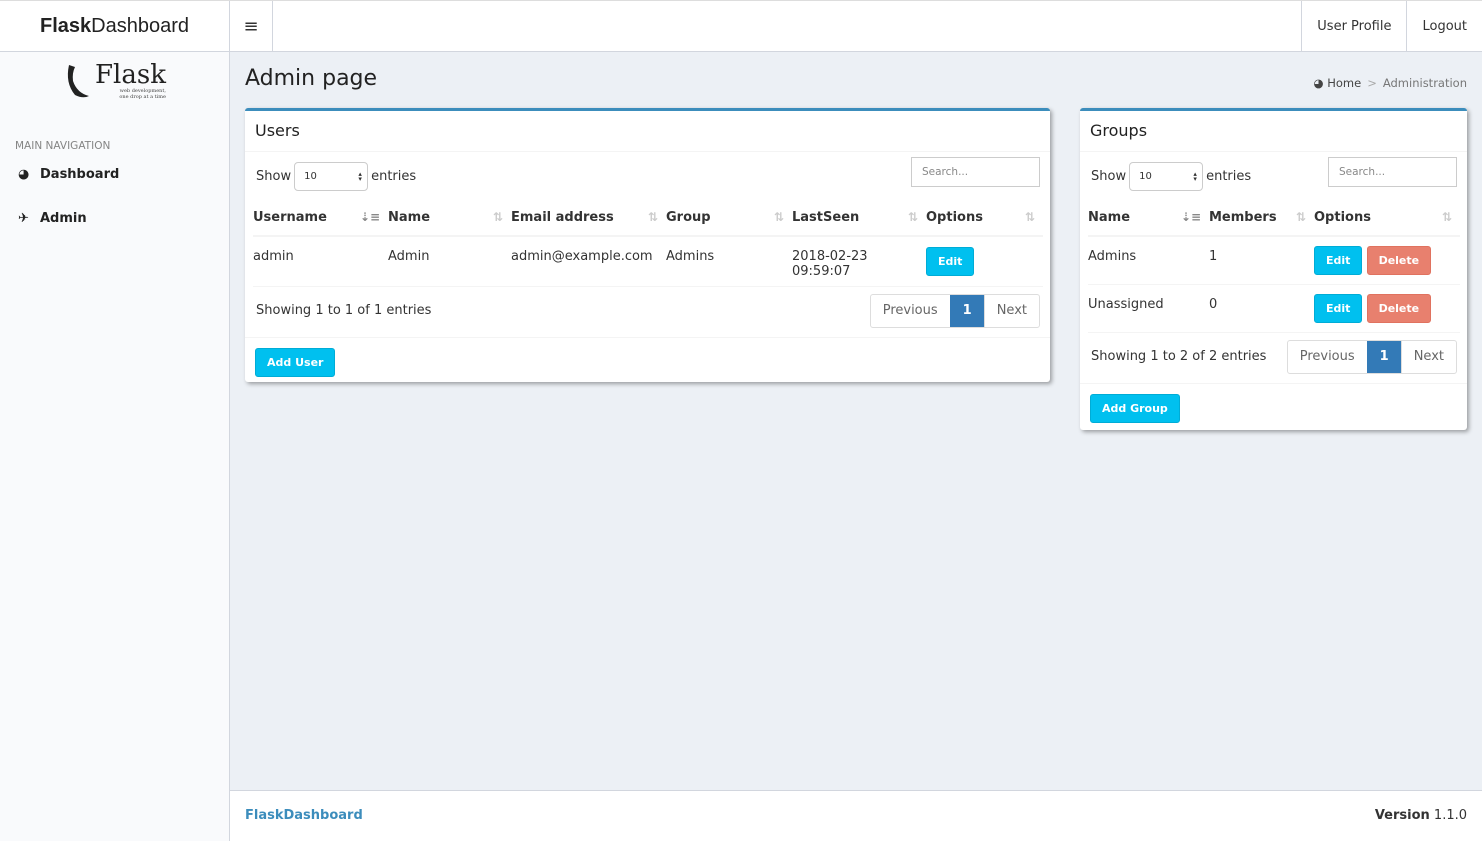 This screenshot has height=841, width=1482. I want to click on users-length-select: 10, so click(331, 176).